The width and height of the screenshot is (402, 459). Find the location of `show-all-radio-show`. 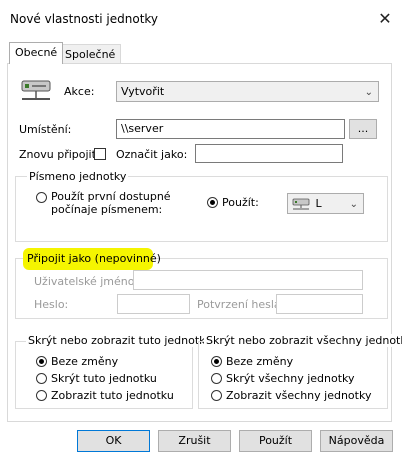

show-all-radio-show is located at coordinates (216, 395).